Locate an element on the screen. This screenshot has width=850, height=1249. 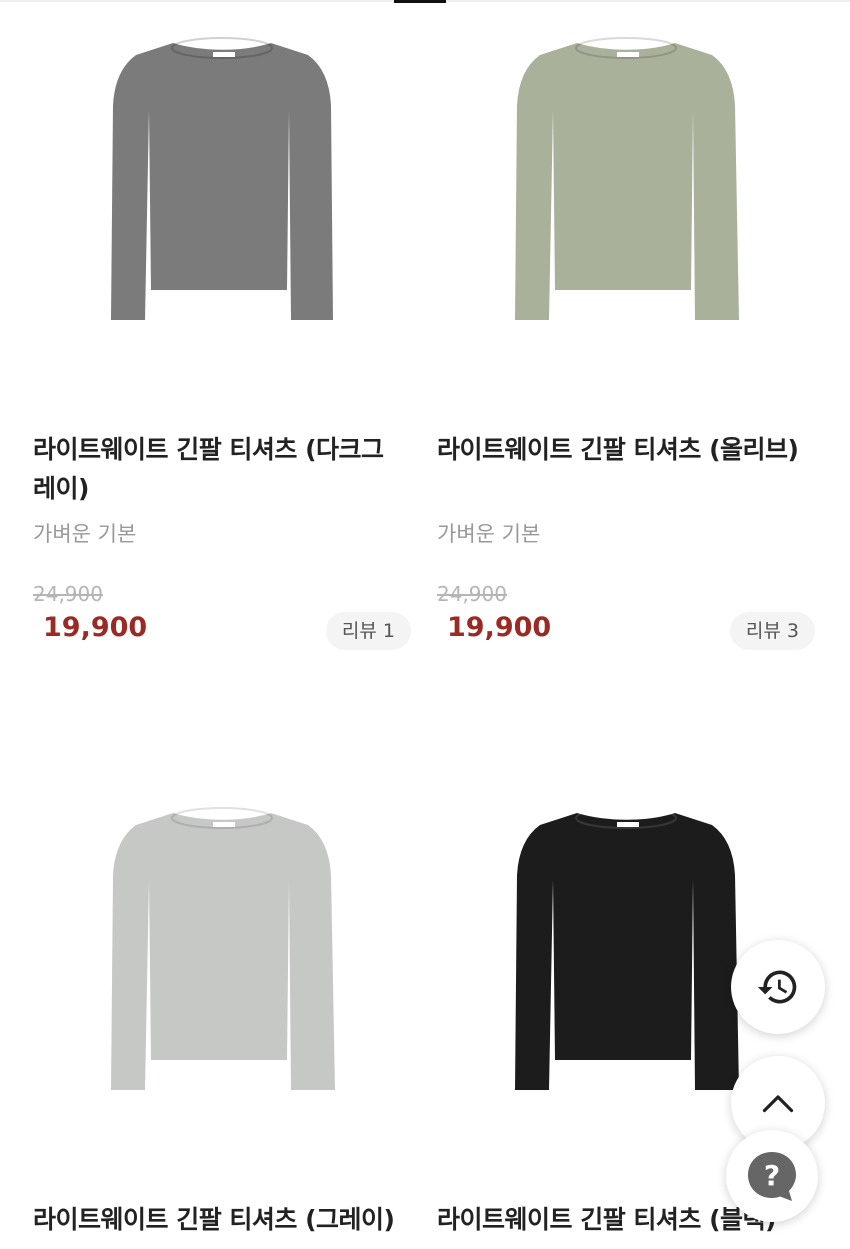
review-count-badge: 리뷰 1 is located at coordinates (368, 631).